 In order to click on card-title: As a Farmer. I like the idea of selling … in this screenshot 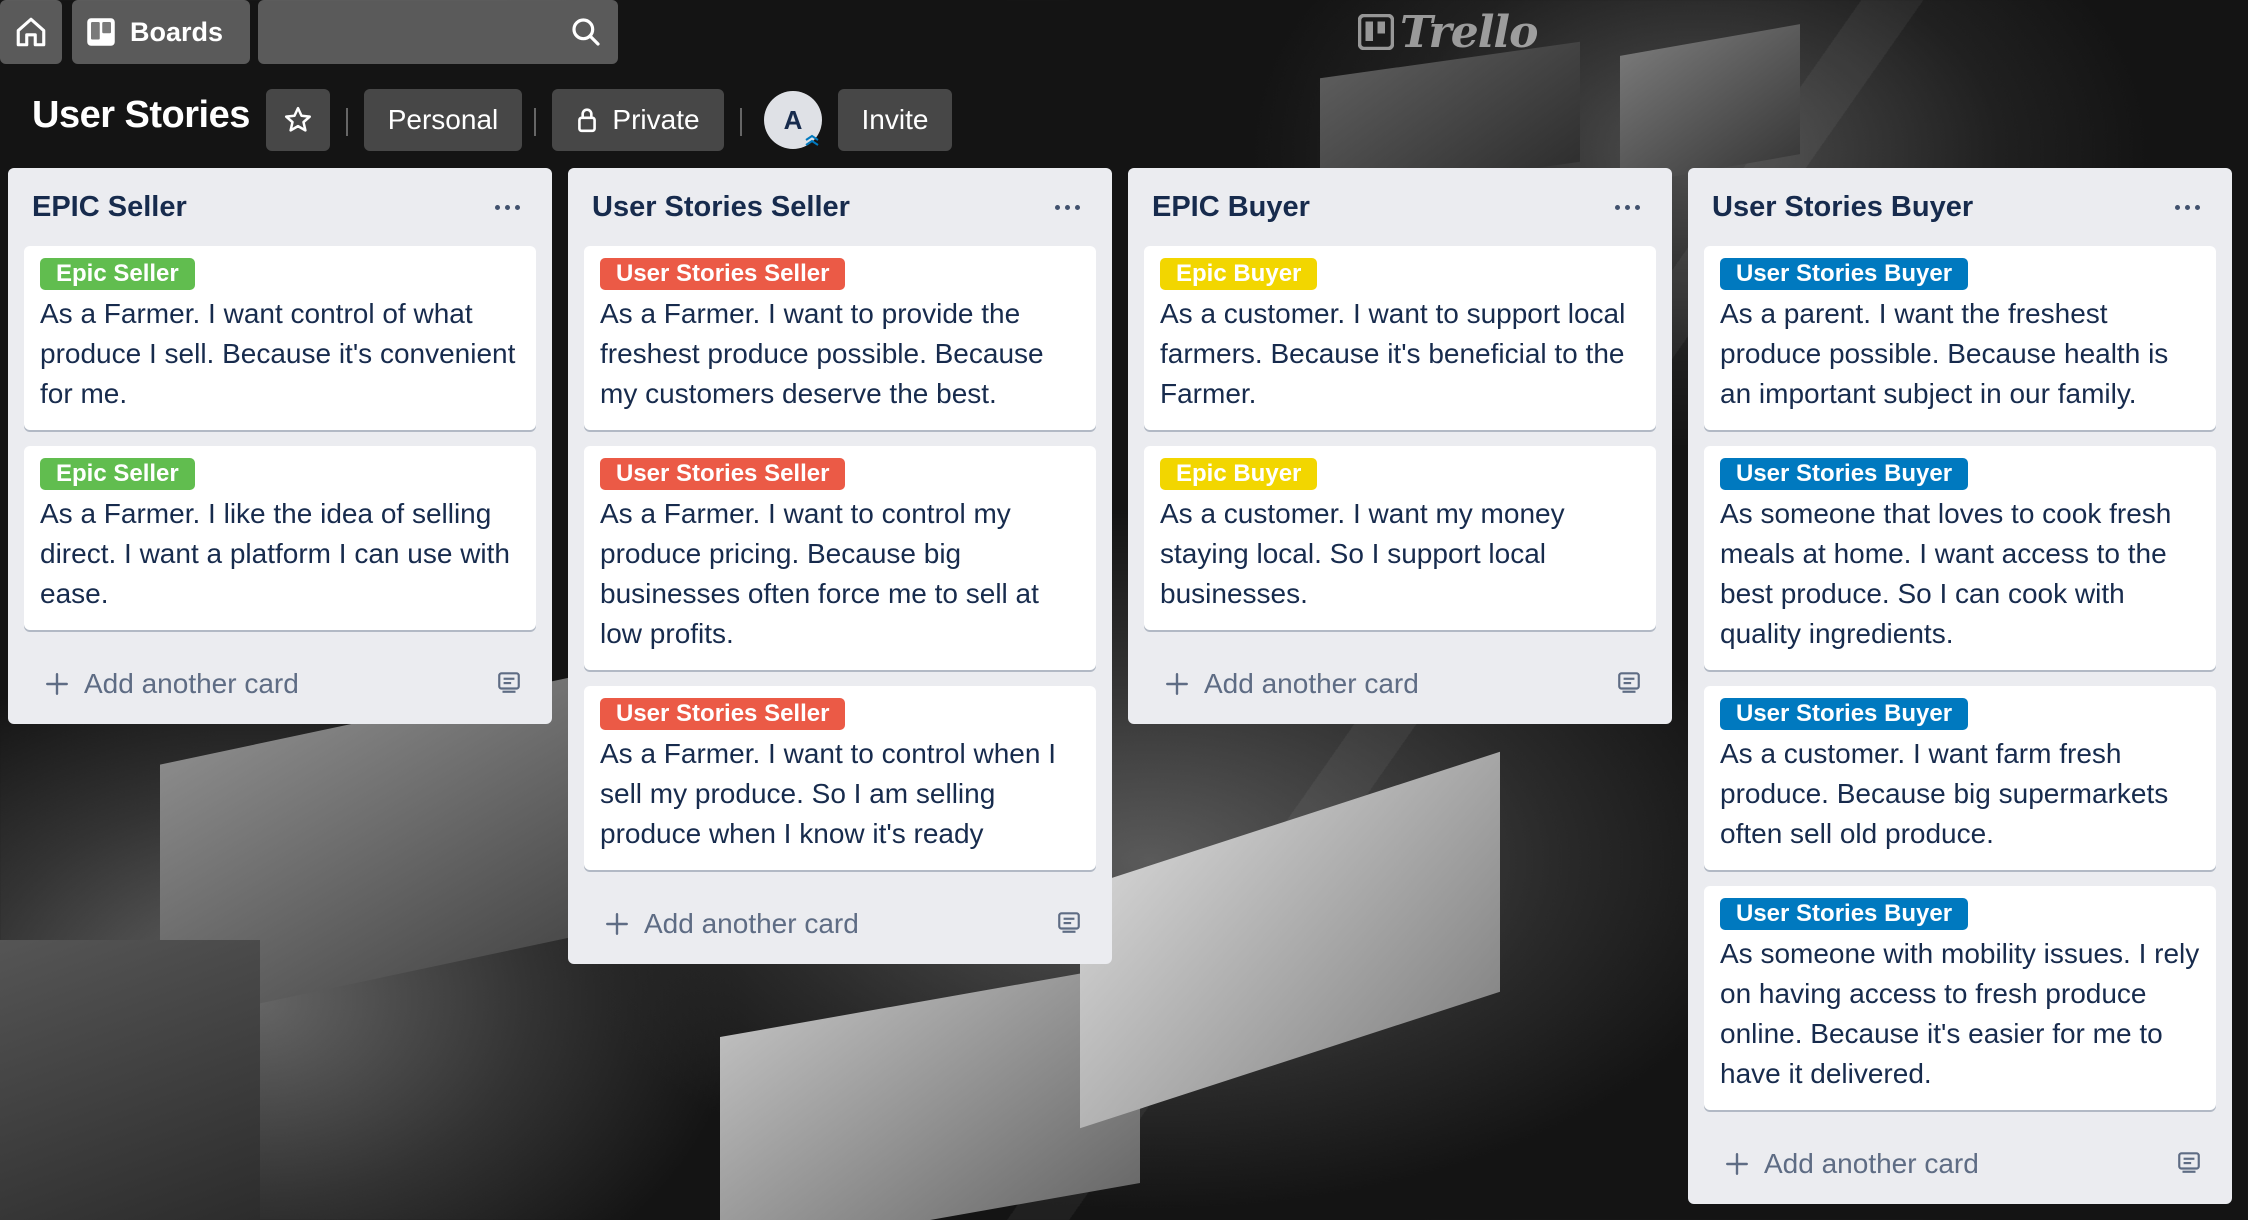, I will do `click(275, 553)`.